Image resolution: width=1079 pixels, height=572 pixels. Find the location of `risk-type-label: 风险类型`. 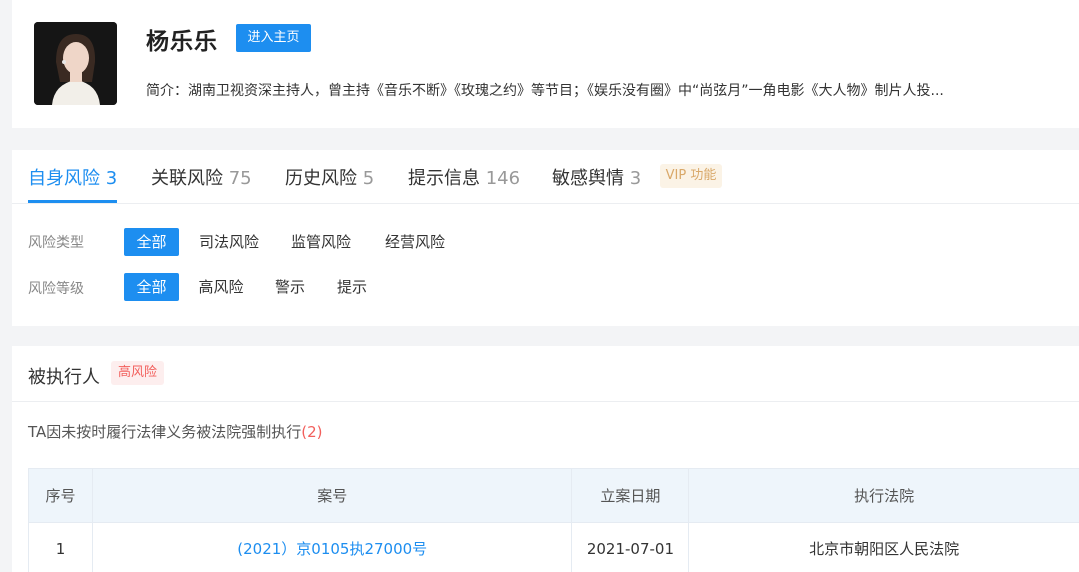

risk-type-label: 风险类型 is located at coordinates (56, 243).